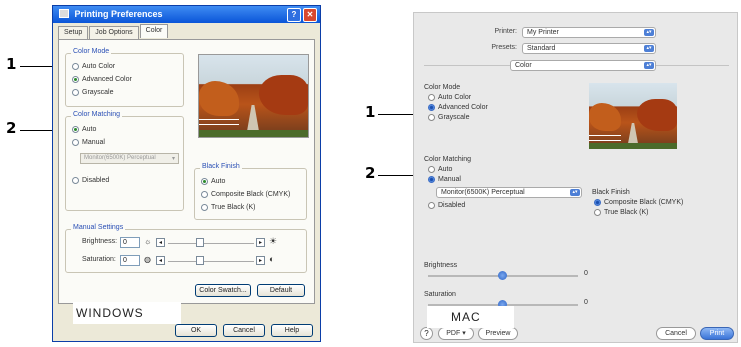 This screenshot has width=741, height=347. What do you see at coordinates (100, 241) in the screenshot?
I see `brightness-label: Brightness:` at bounding box center [100, 241].